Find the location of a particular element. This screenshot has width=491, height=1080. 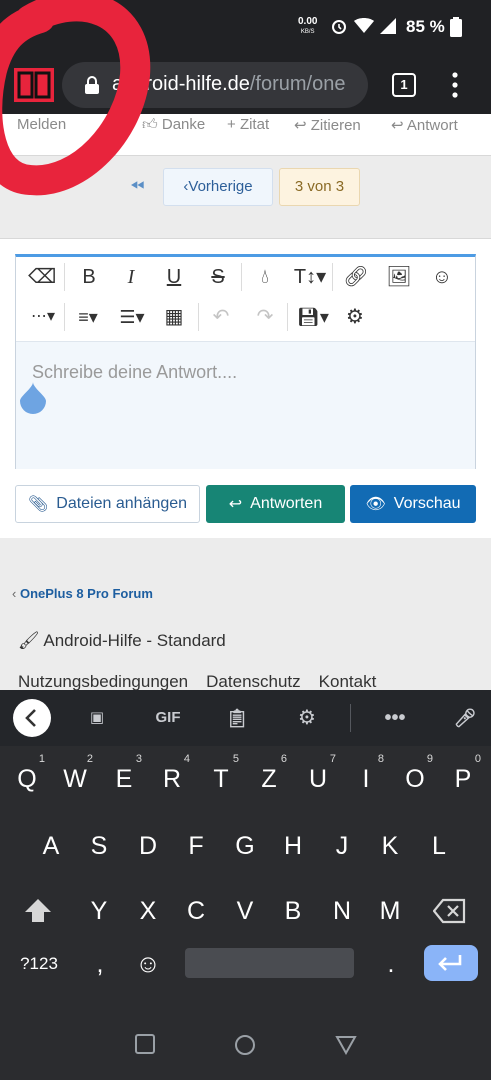

breadcrumb: ‹ OnePlus 8 Pro Forum is located at coordinates (82, 593).